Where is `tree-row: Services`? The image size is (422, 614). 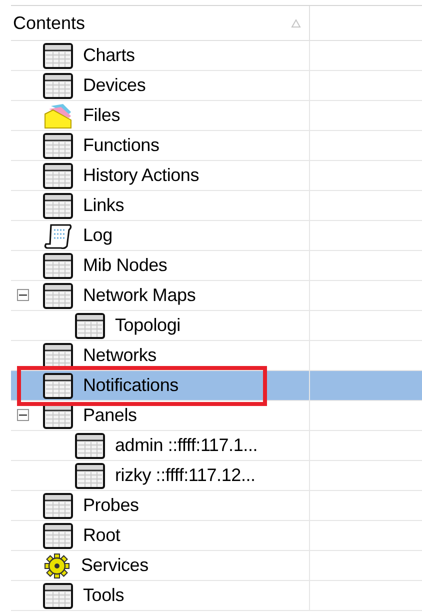 tree-row: Services is located at coordinates (216, 566).